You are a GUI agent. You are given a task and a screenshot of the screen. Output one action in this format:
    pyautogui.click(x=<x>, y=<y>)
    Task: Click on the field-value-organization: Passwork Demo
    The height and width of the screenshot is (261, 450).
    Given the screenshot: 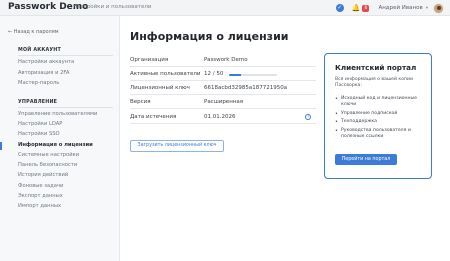 What is the action you would take?
    pyautogui.click(x=226, y=60)
    